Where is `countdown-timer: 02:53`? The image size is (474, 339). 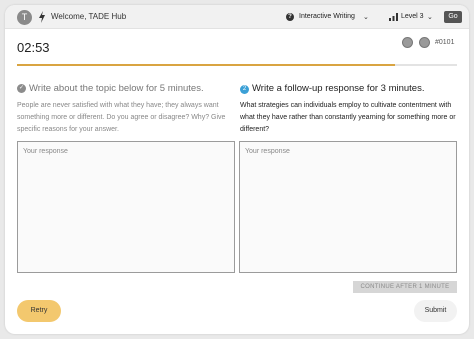 countdown-timer: 02:53 is located at coordinates (33, 47).